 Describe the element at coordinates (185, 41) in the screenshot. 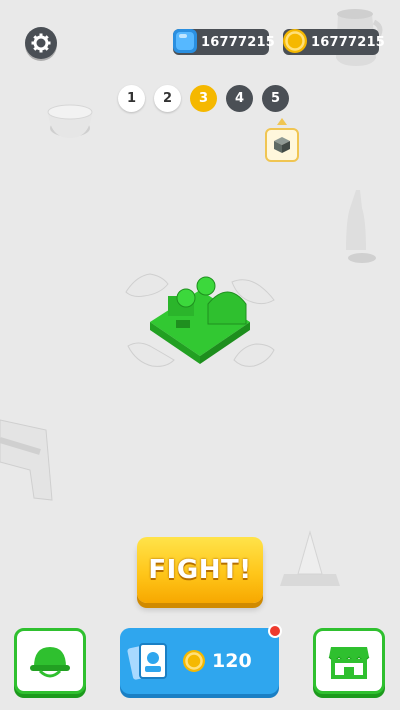

I see `gem-icon` at that location.